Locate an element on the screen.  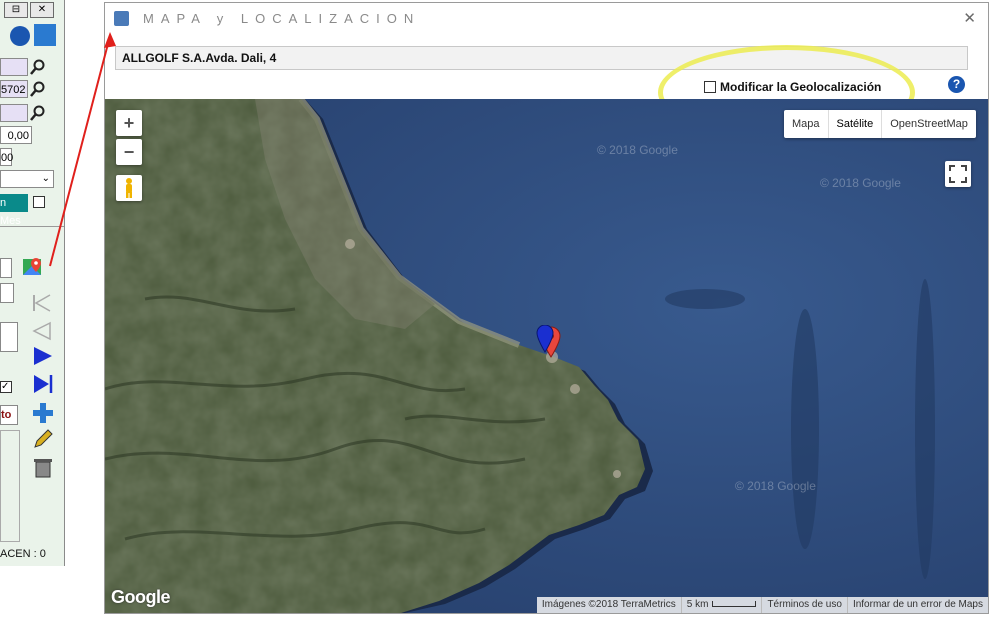
map-type-mapa: Mapa is located at coordinates (806, 124).